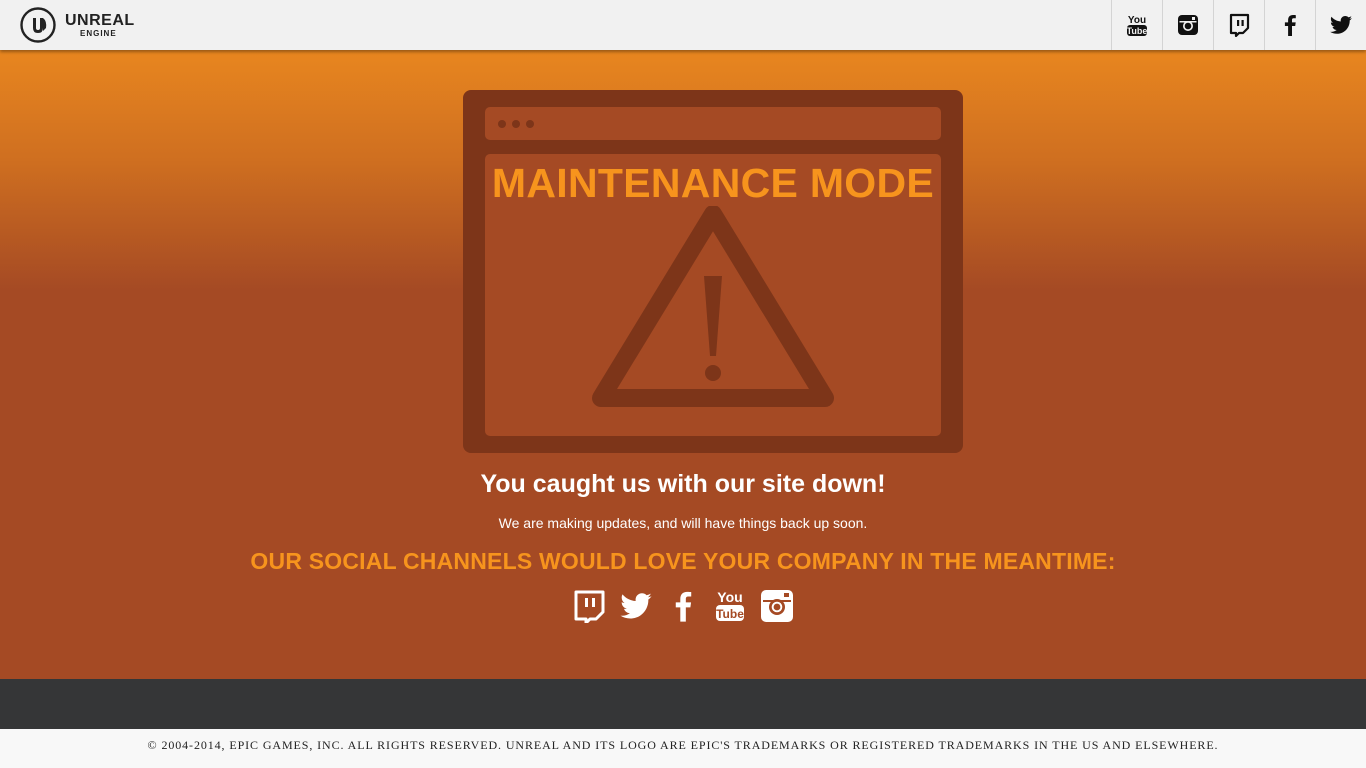 The height and width of the screenshot is (768, 1366). Describe the element at coordinates (683, 25) in the screenshot. I see `top-navigation-bar: UNREAL ENGINE You Tube` at that location.